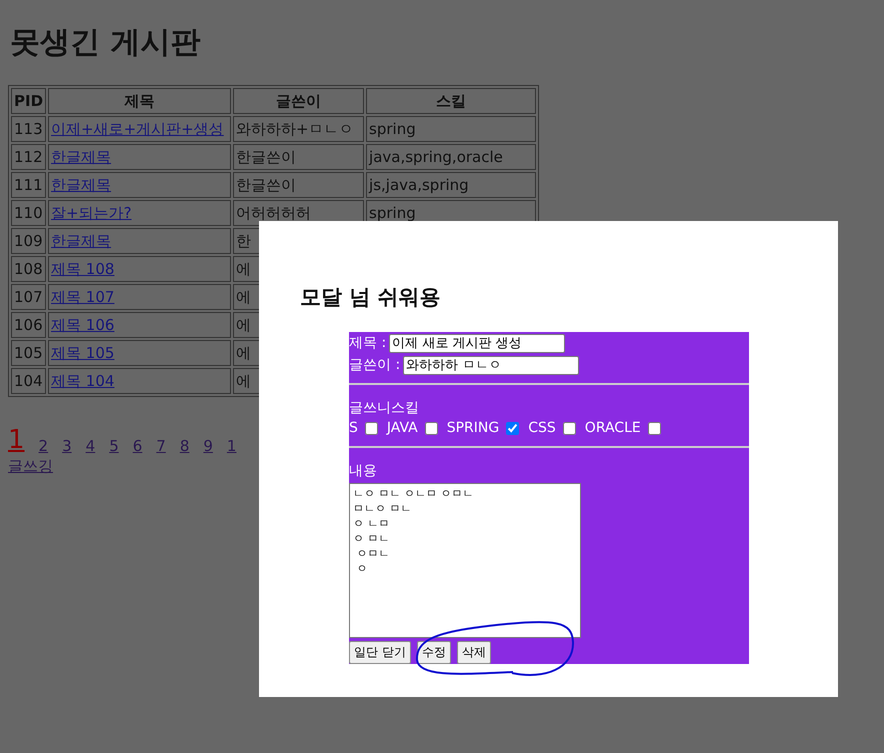 This screenshot has height=753, width=884. I want to click on page-link: 2, so click(43, 446).